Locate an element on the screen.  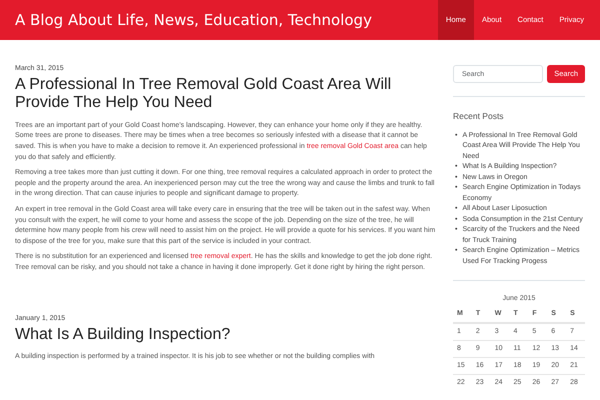
site-title: A Blog About Life, News, Education, Technology is located at coordinates (186, 20).